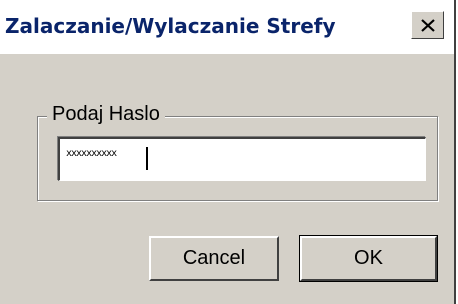 The image size is (458, 304). I want to click on close-button, so click(427, 25).